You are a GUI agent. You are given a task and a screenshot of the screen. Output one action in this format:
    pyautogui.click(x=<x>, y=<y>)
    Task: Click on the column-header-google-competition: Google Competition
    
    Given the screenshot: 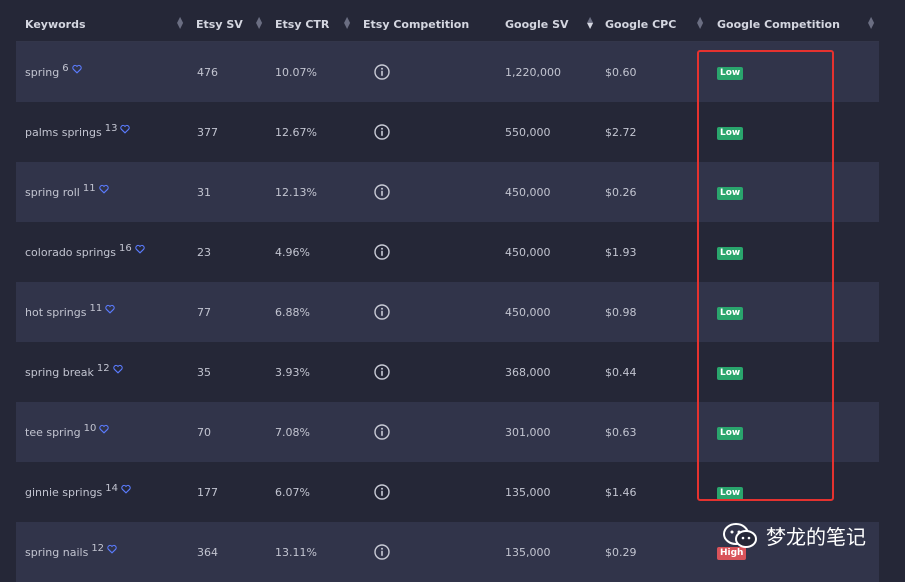 What is the action you would take?
    pyautogui.click(x=778, y=24)
    